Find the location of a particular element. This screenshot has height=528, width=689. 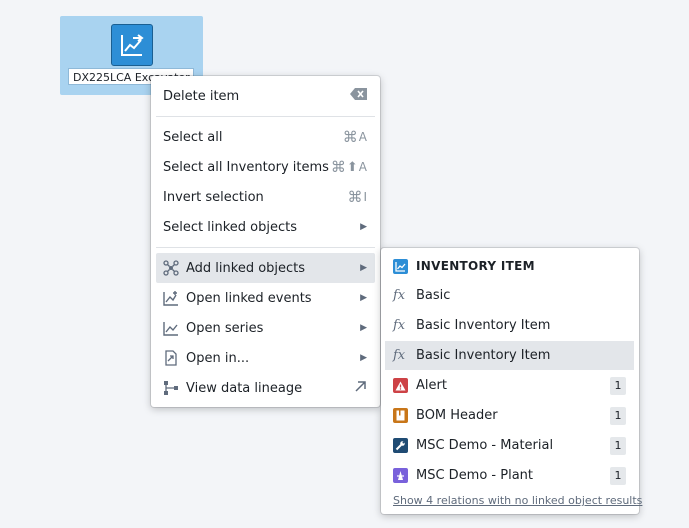

timeline-line-chart-icon is located at coordinates (171, 328).